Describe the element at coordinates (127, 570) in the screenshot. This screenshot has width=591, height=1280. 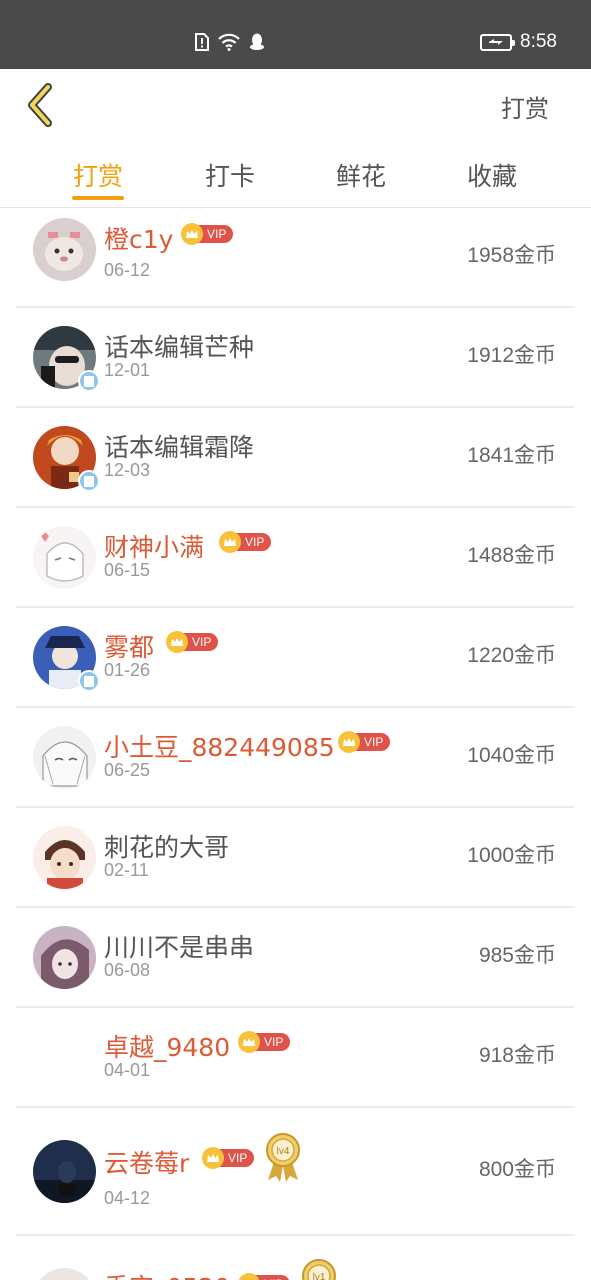
I see `reward-date: 06-15` at that location.